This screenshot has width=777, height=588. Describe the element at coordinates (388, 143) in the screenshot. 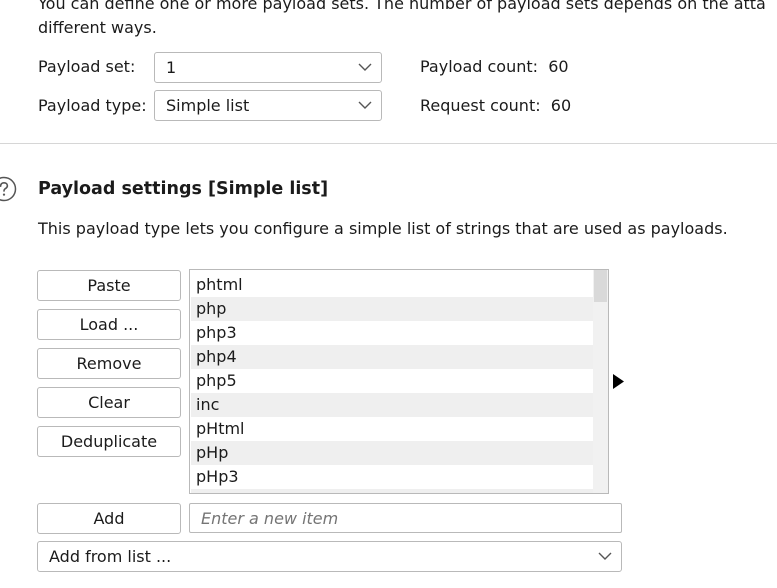

I see `section-divider` at that location.